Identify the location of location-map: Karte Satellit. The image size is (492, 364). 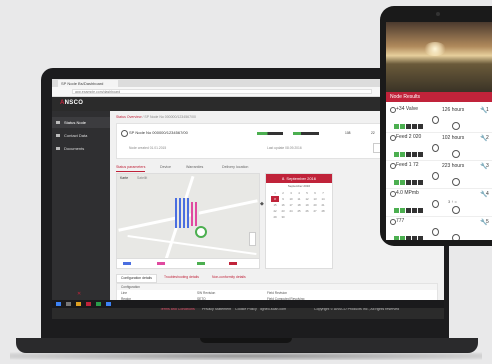
(188, 221).